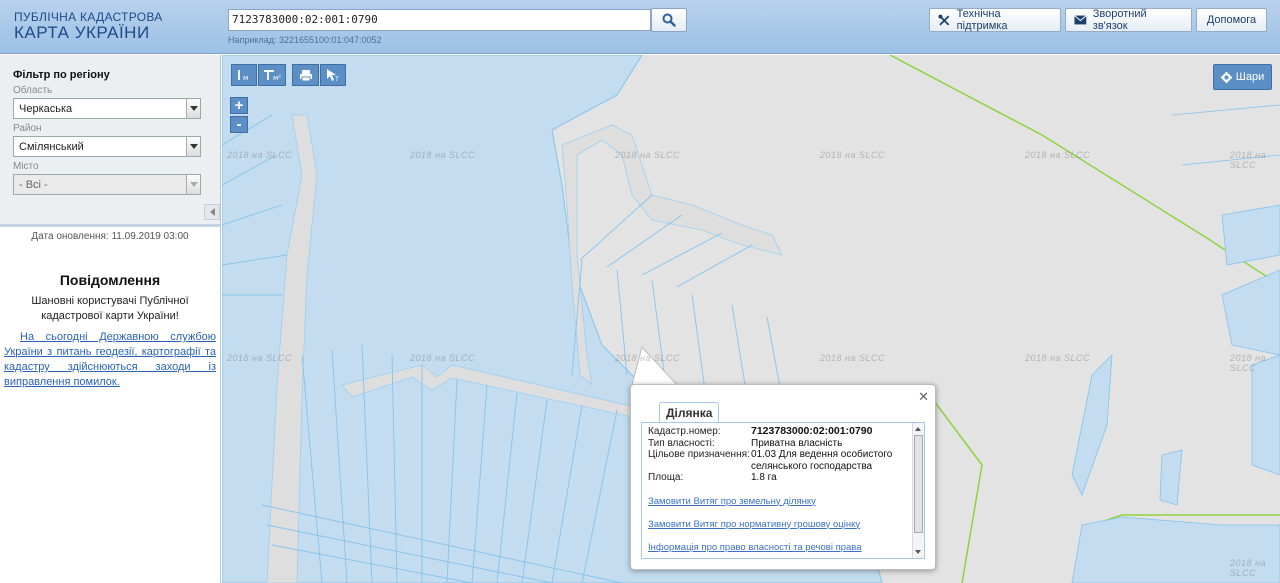 The height and width of the screenshot is (583, 1280). I want to click on feedback-label: Зворотний зв'язок, so click(1119, 20).